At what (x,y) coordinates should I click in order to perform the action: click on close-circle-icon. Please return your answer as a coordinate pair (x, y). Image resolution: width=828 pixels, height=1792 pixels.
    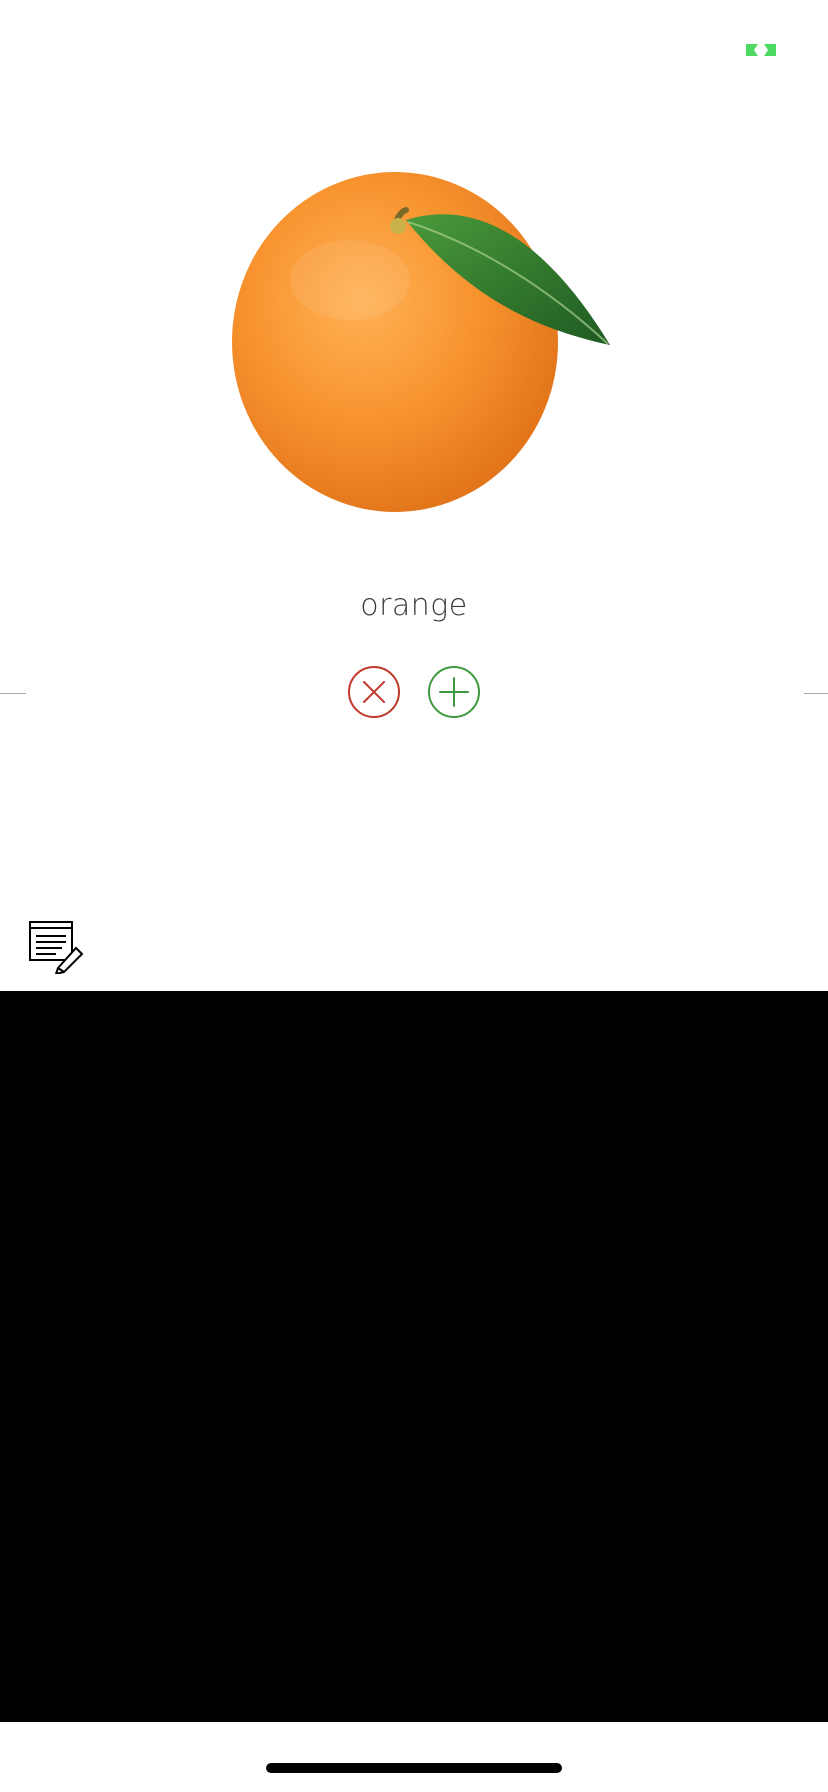
    Looking at the image, I should click on (374, 692).